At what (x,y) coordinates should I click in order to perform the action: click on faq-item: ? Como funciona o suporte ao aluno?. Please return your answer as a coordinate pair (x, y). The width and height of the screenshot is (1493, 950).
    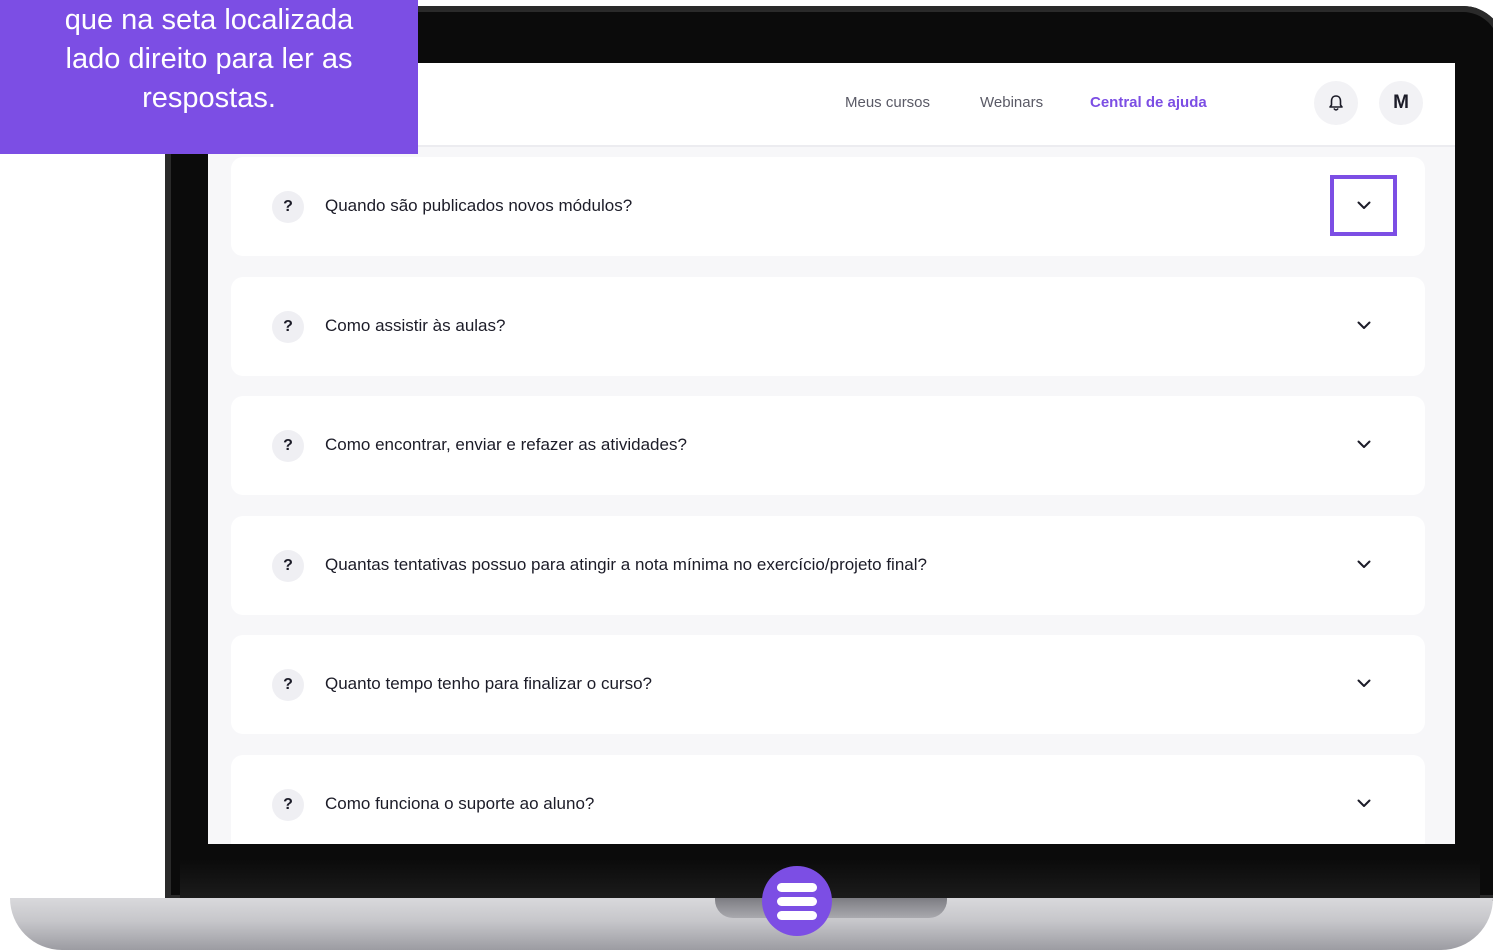
    Looking at the image, I should click on (828, 799).